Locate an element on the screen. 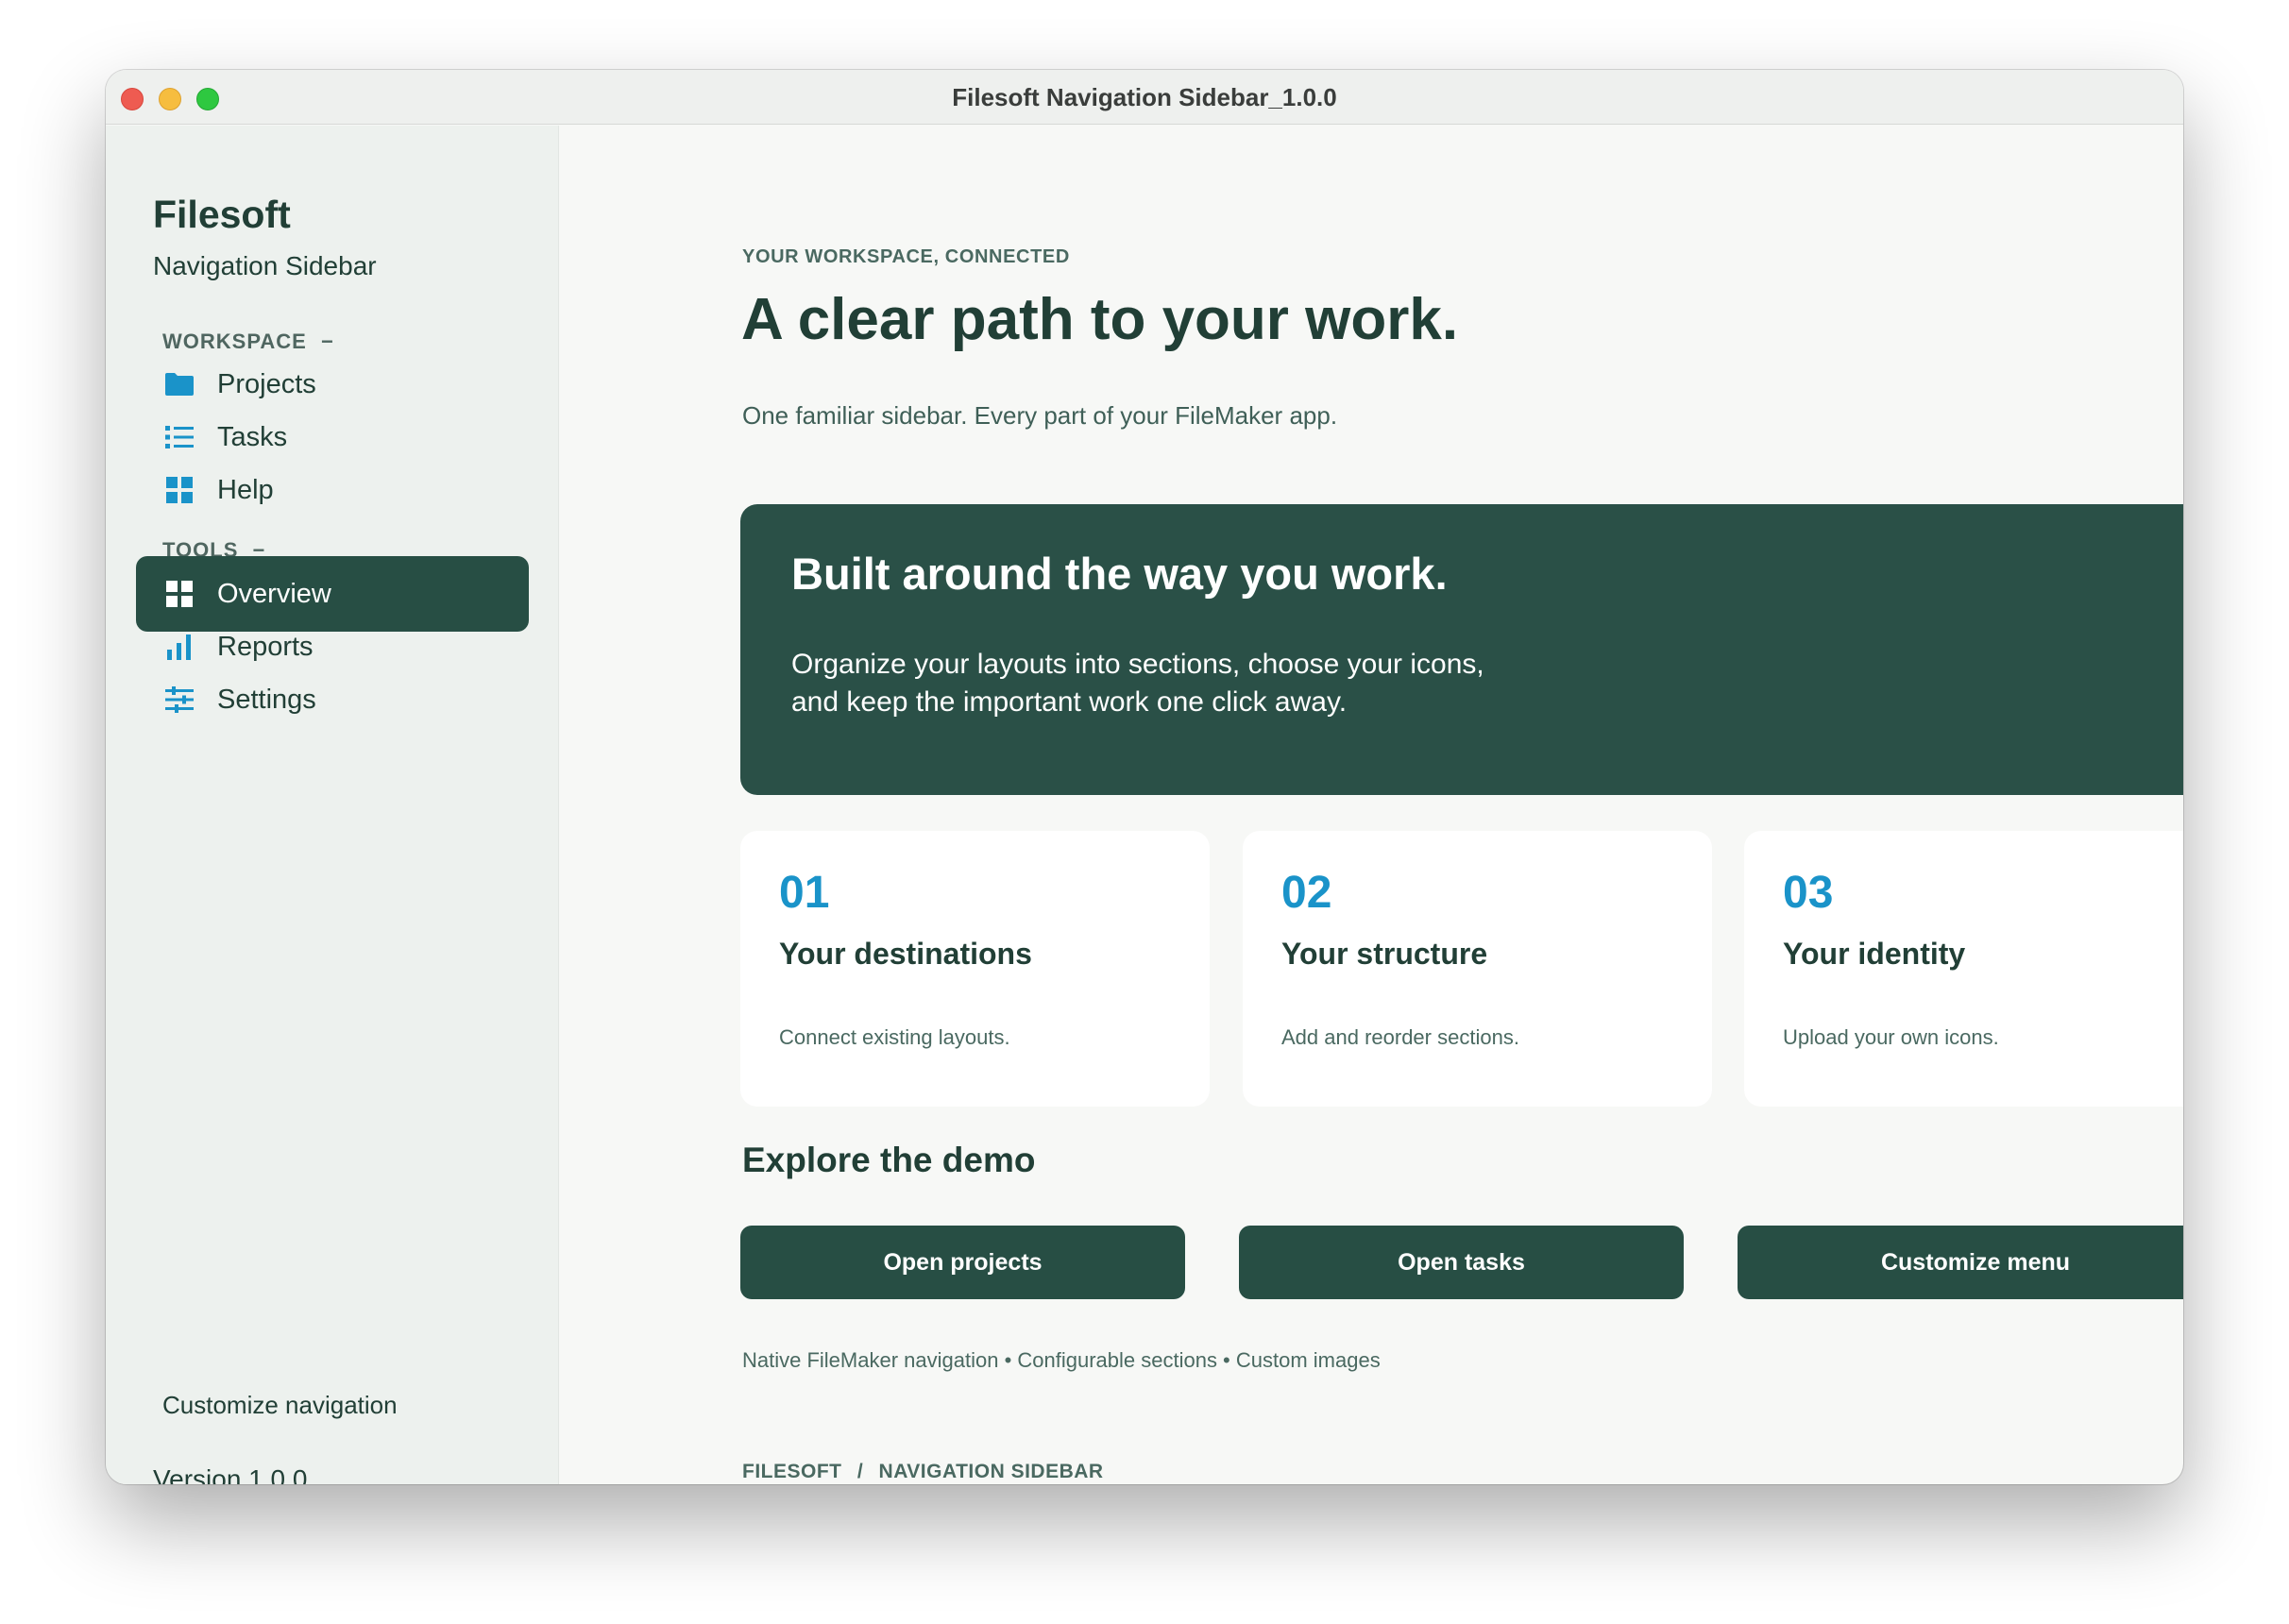 The image size is (2289, 1624). sidebar-item-label: Tasks is located at coordinates (252, 436).